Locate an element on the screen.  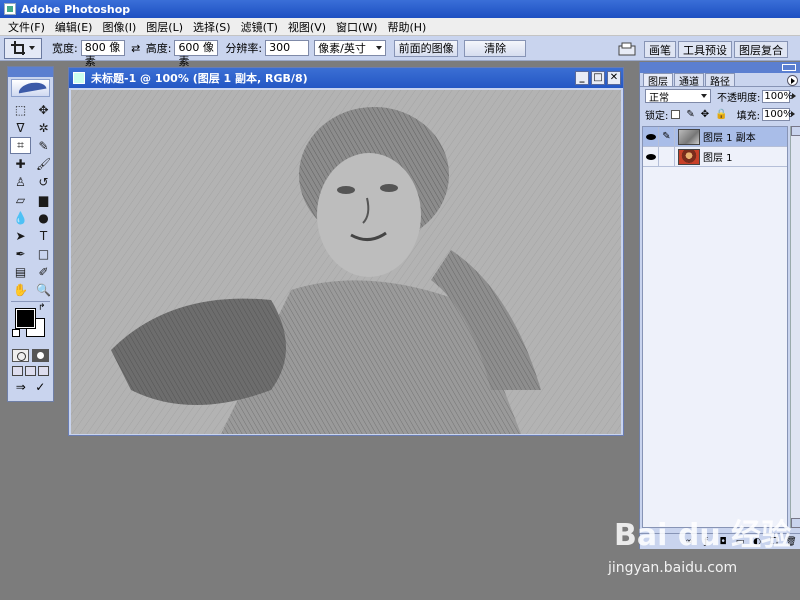
tab-channels: 通道 is located at coordinates (689, 80).